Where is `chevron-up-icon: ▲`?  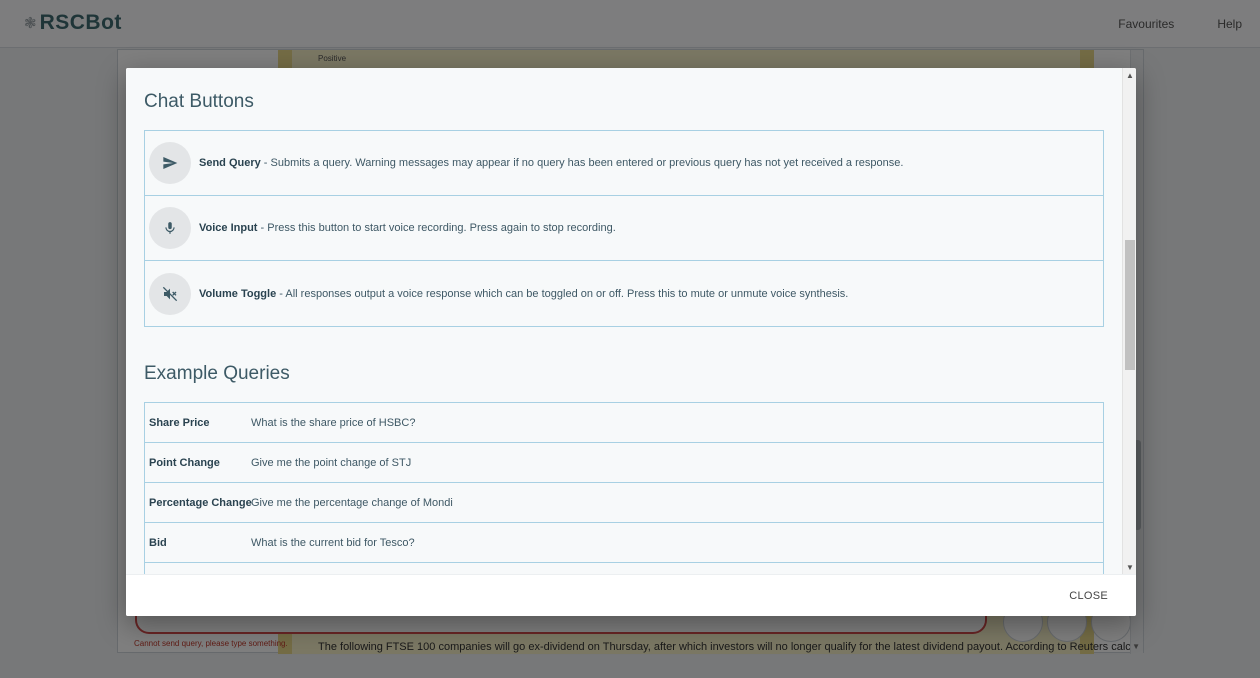 chevron-up-icon: ▲ is located at coordinates (1129, 75).